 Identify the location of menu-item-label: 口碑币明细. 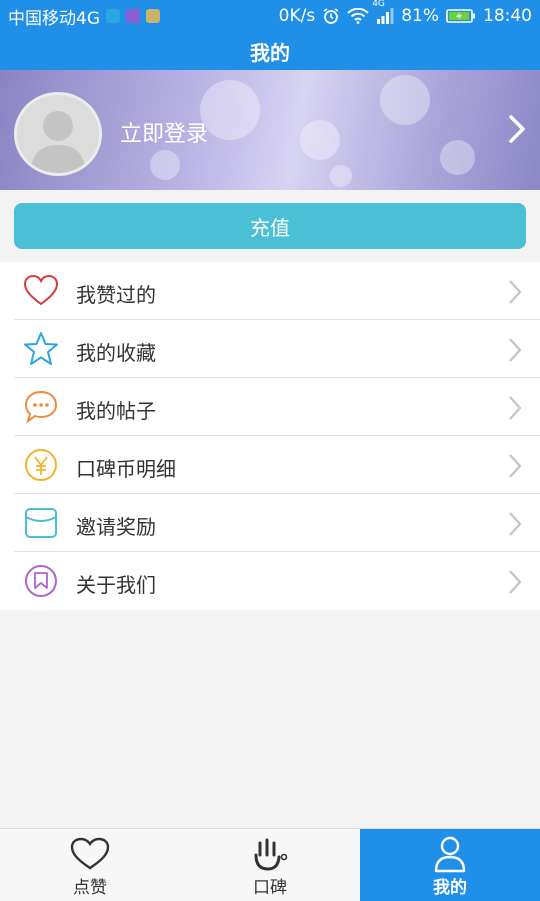
(126, 469).